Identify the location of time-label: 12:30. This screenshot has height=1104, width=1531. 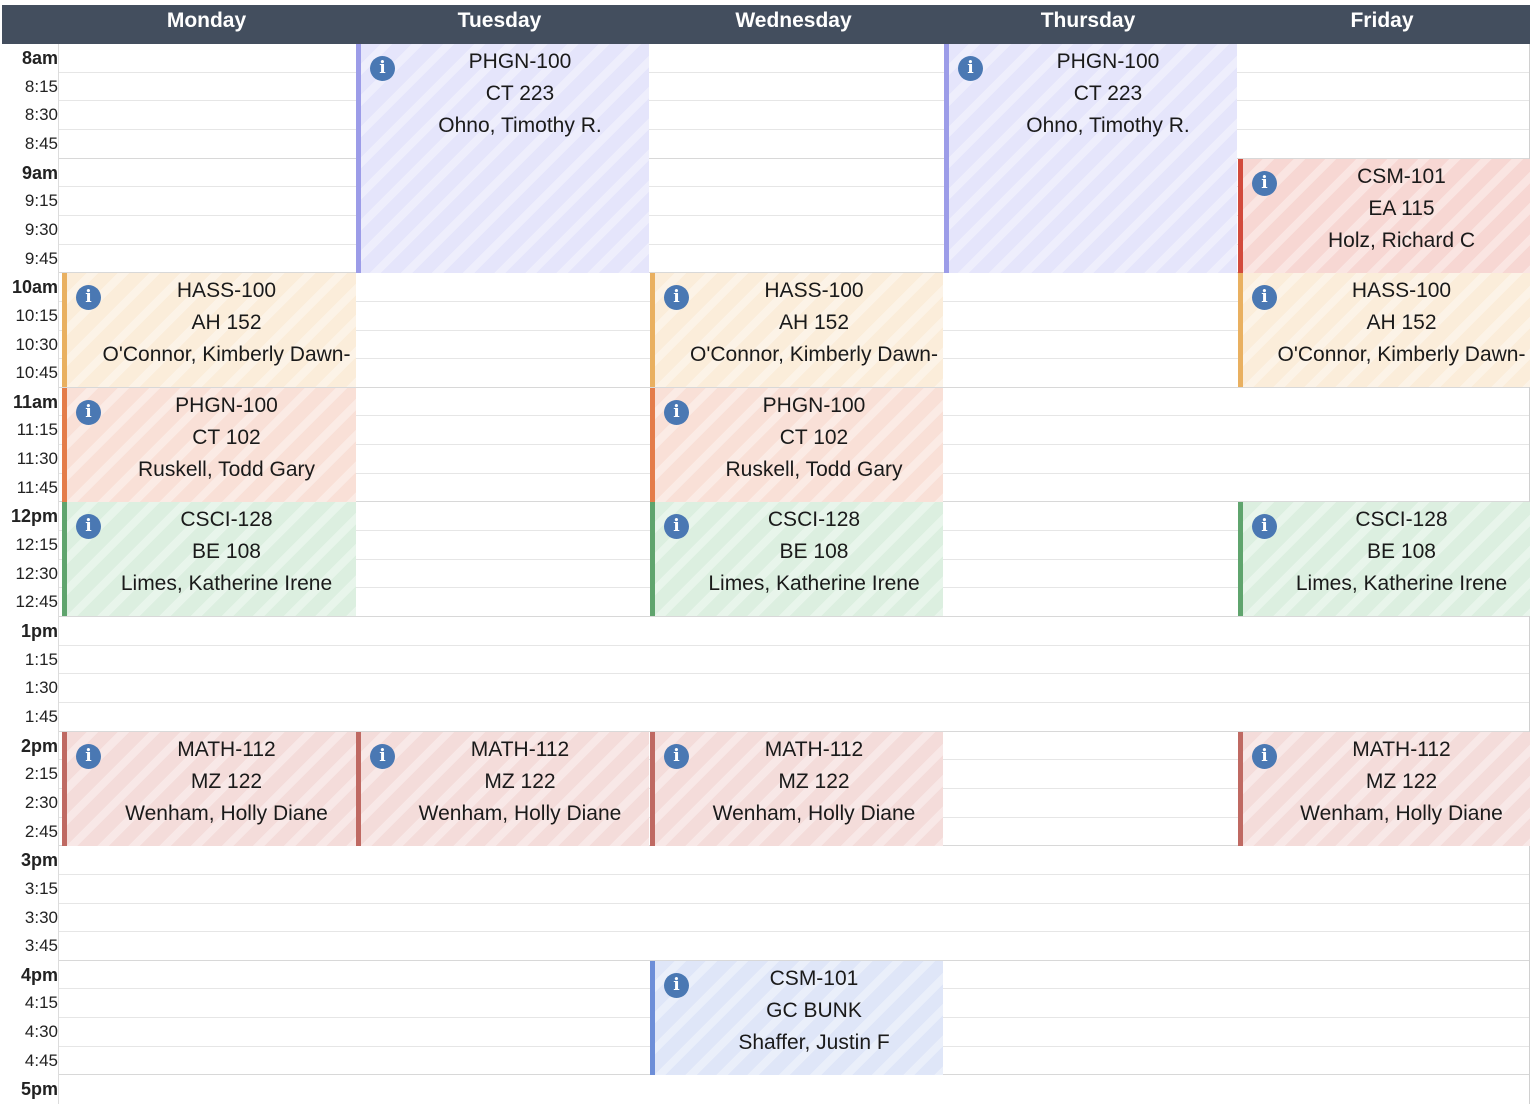
(36, 573).